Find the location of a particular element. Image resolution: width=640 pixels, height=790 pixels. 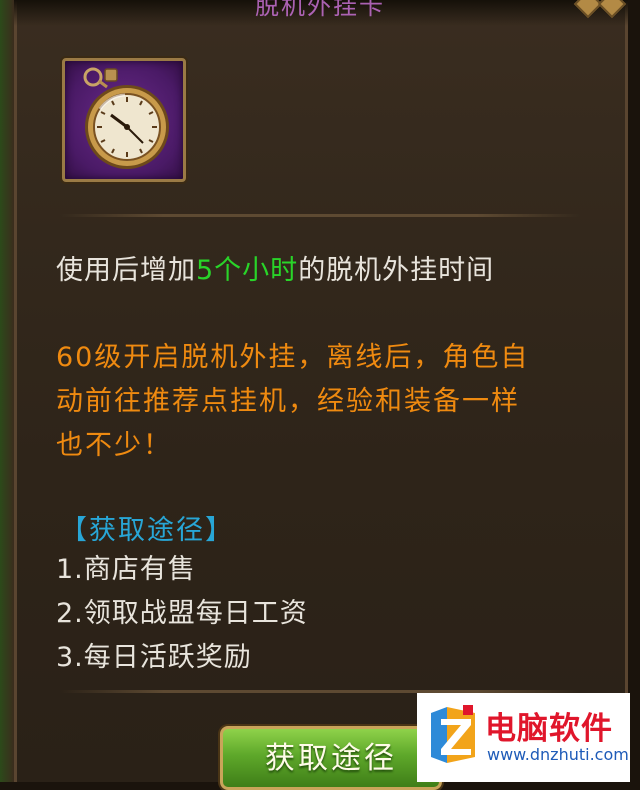

item-slot is located at coordinates (124, 120).